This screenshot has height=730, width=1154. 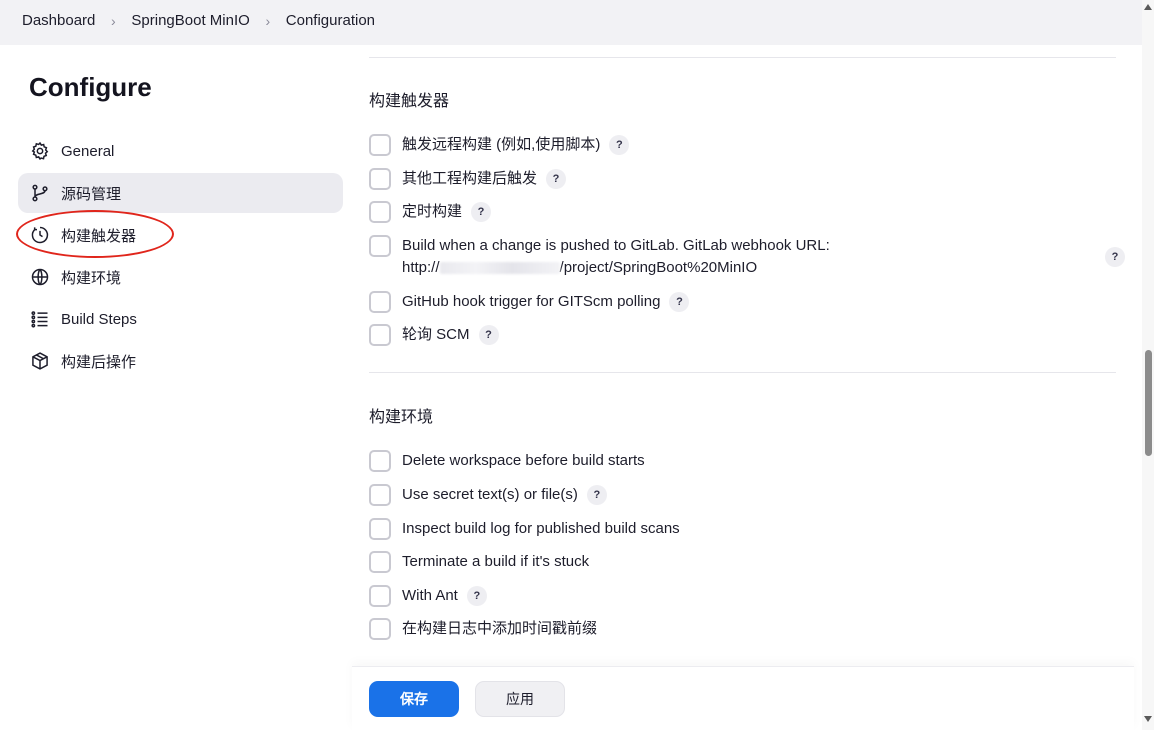 What do you see at coordinates (91, 194) in the screenshot?
I see `sidebar-item-label: 源码管理` at bounding box center [91, 194].